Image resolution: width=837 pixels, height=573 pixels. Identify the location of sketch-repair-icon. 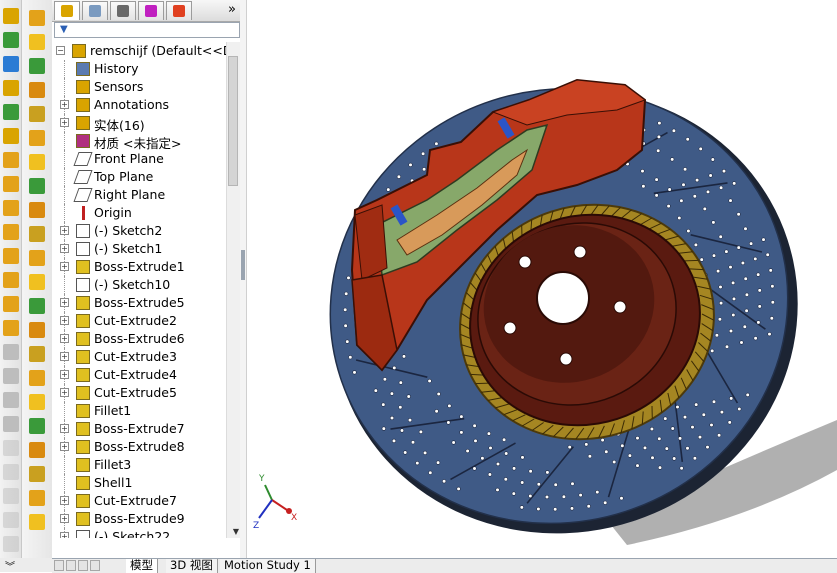
(11, 304).